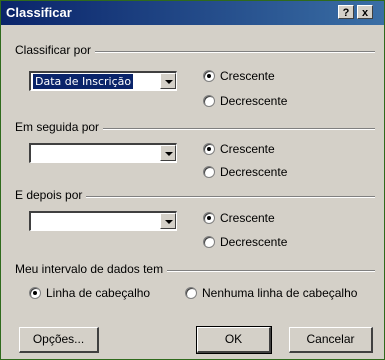 The height and width of the screenshot is (360, 385). What do you see at coordinates (59, 127) in the screenshot?
I see `then-by-label: Em seguida por` at bounding box center [59, 127].